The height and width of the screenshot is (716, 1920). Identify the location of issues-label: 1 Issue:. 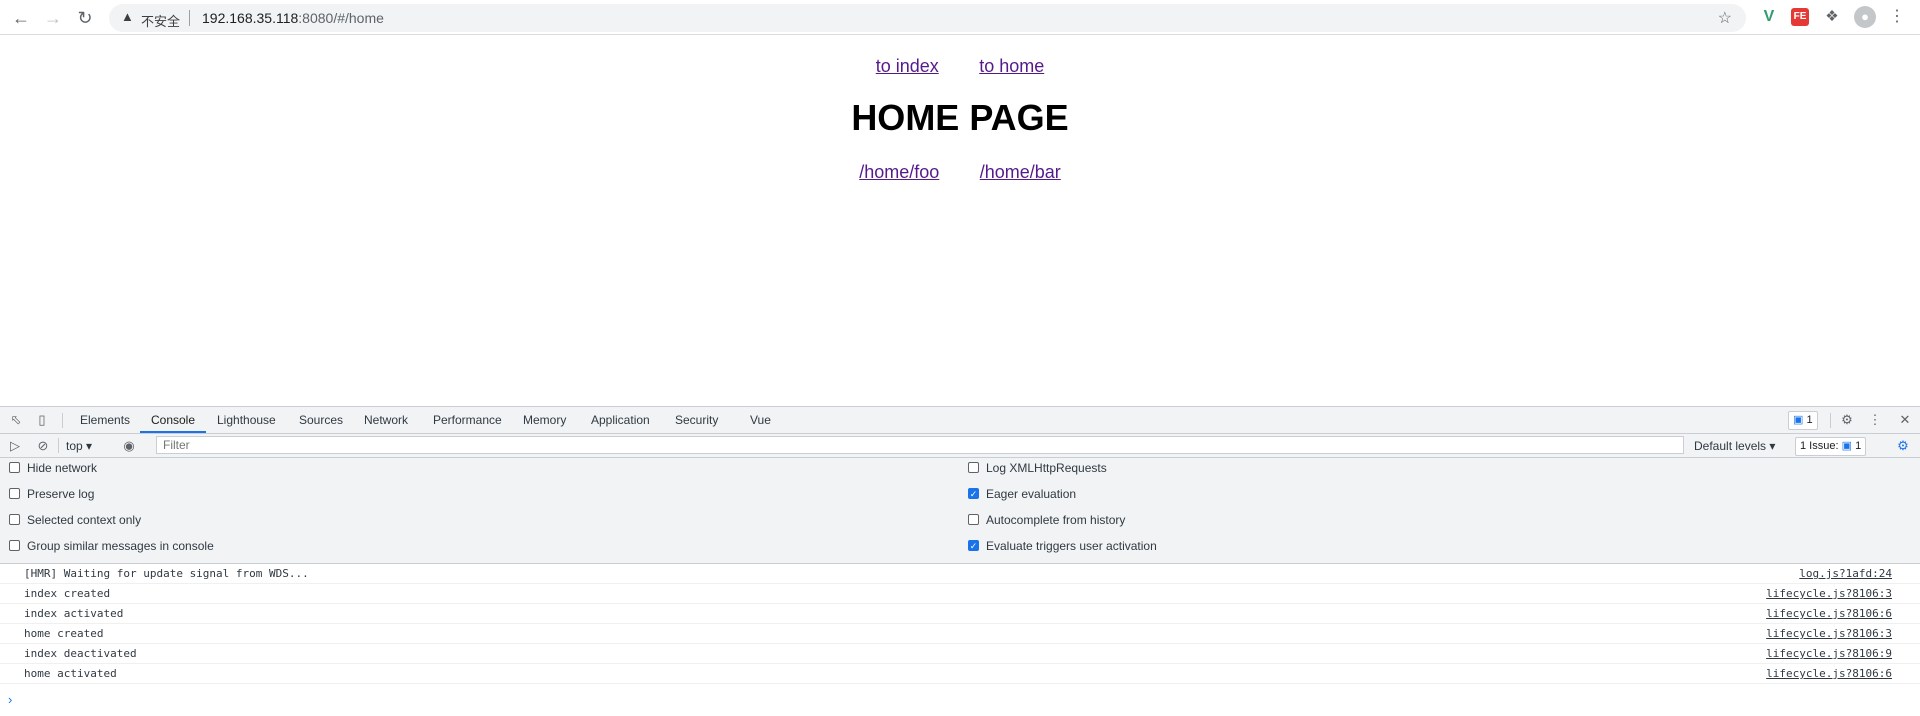
(1819, 446).